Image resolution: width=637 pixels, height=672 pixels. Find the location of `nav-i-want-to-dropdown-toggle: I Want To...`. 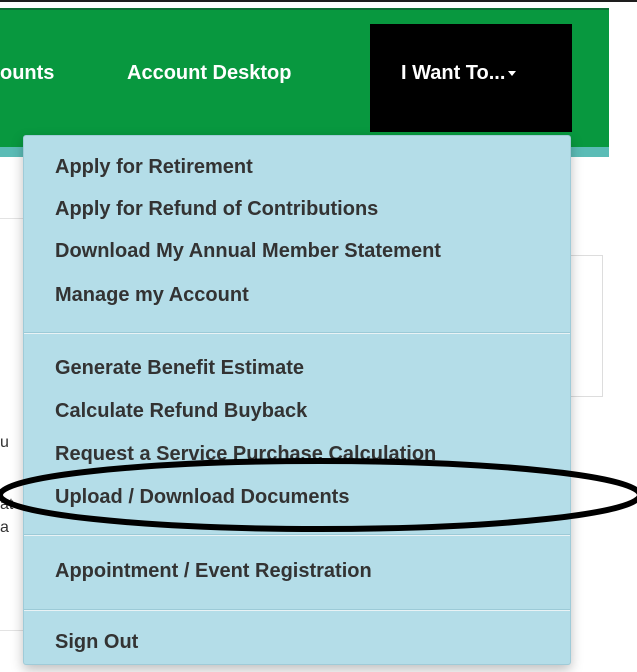

nav-i-want-to-dropdown-toggle: I Want To... is located at coordinates (471, 78).